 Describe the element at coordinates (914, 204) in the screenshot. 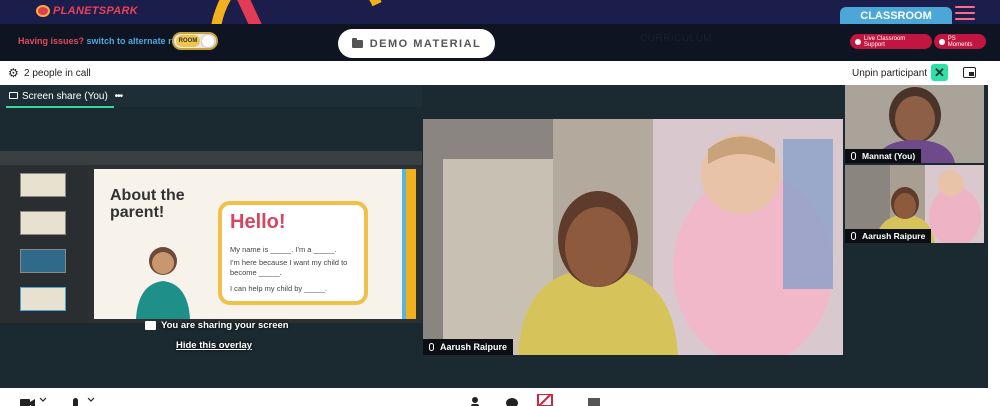

I see `participant-tile: Aarush Raipure` at that location.